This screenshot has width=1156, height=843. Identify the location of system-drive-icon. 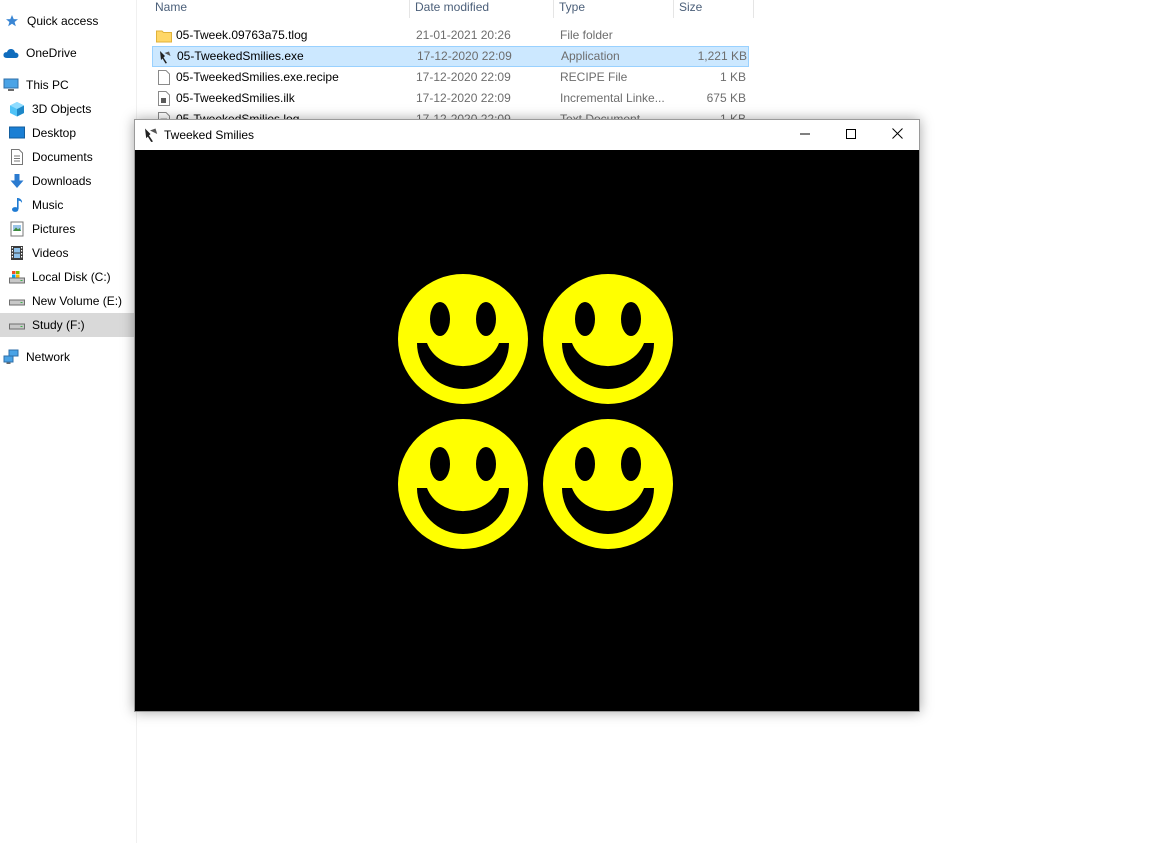
(17, 277).